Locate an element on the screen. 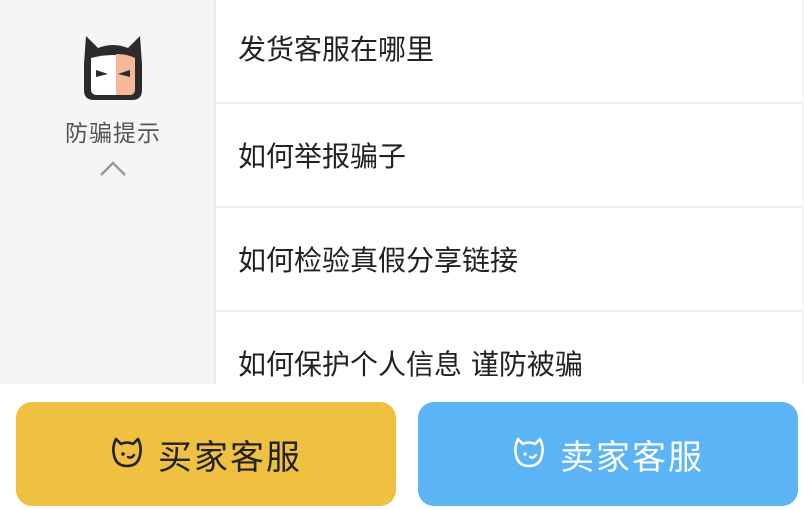  faq-item-label: 发货客服在哪里 is located at coordinates (336, 49).